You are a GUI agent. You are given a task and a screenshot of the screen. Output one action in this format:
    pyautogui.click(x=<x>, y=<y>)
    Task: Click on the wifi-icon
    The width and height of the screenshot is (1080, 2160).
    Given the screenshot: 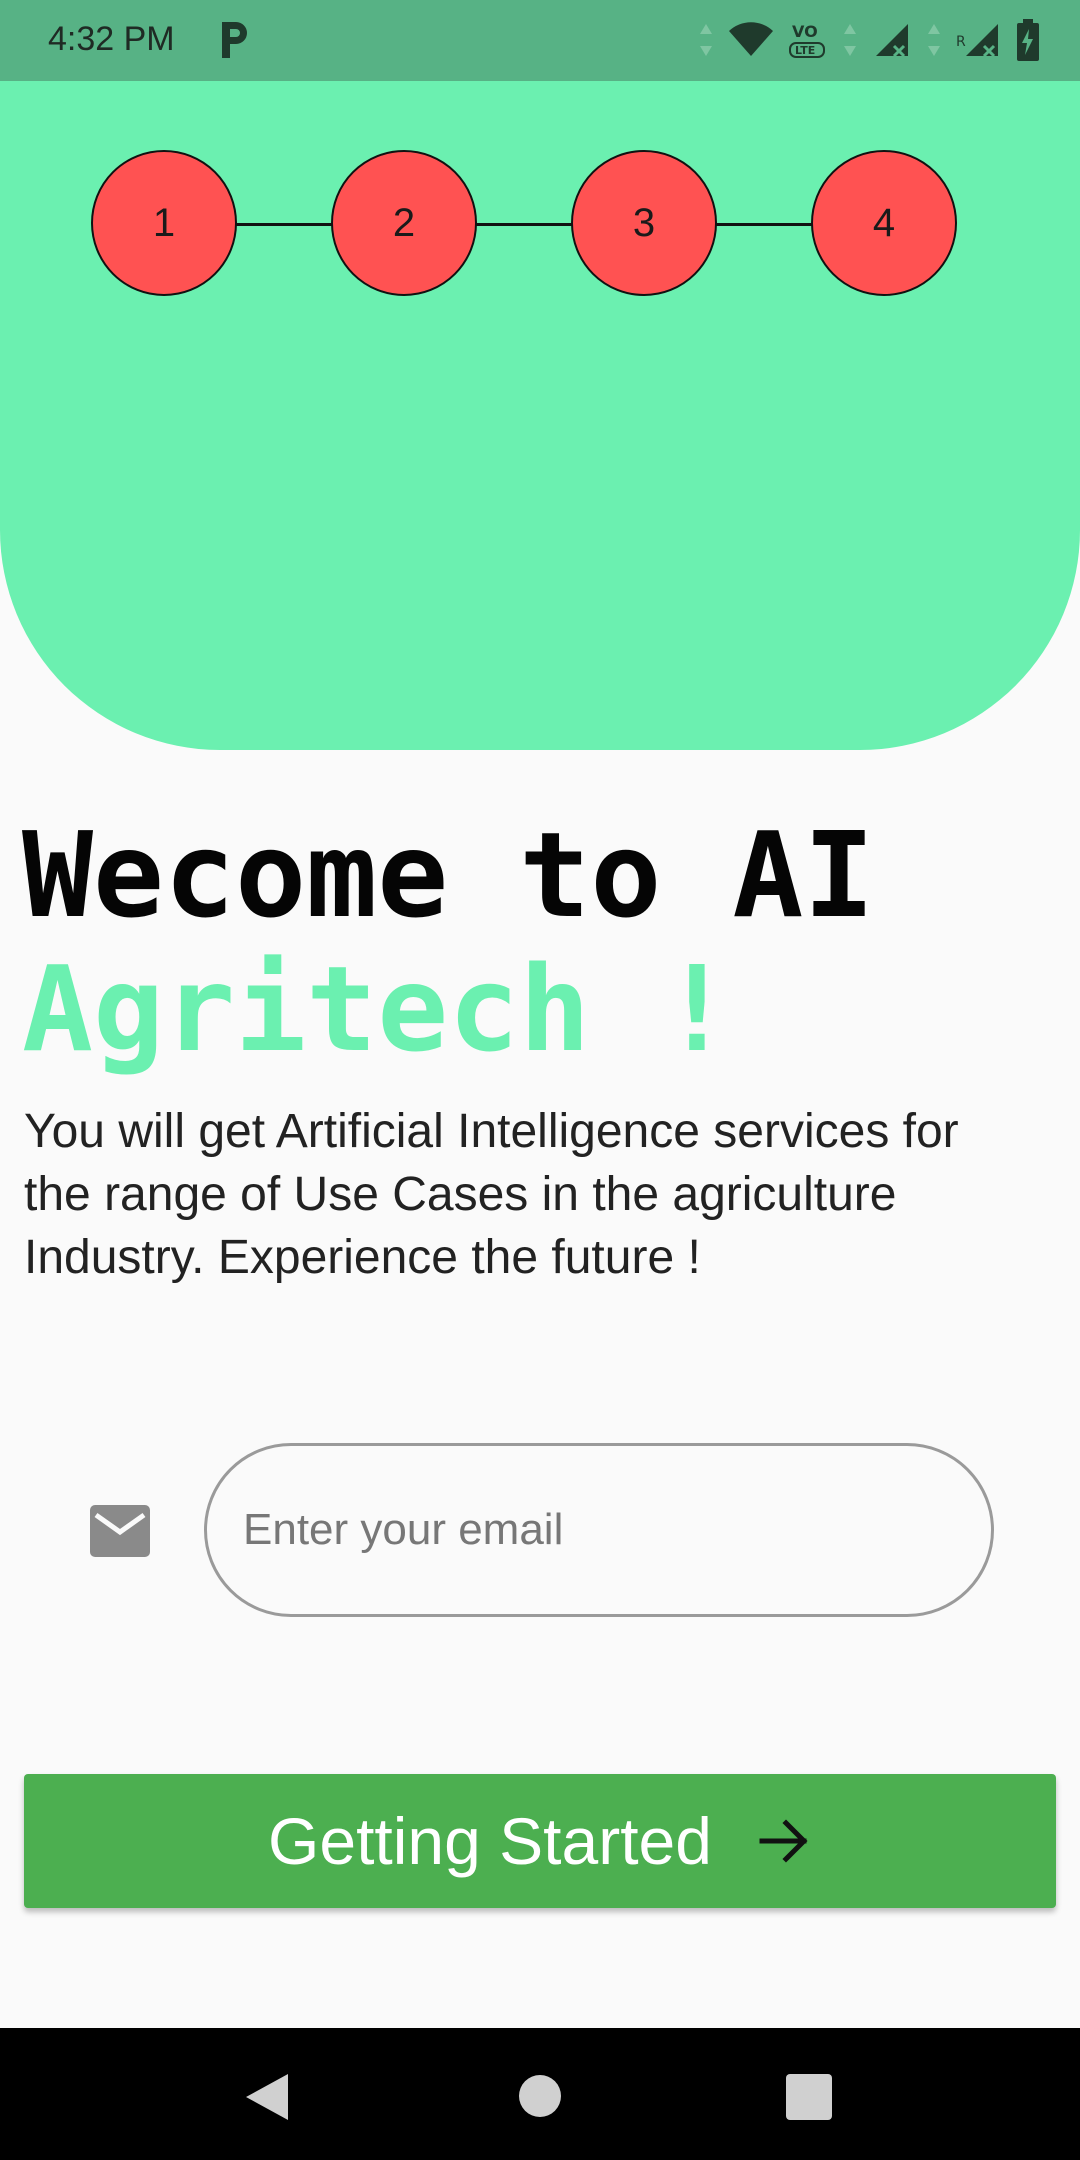 What is the action you would take?
    pyautogui.click(x=751, y=39)
    